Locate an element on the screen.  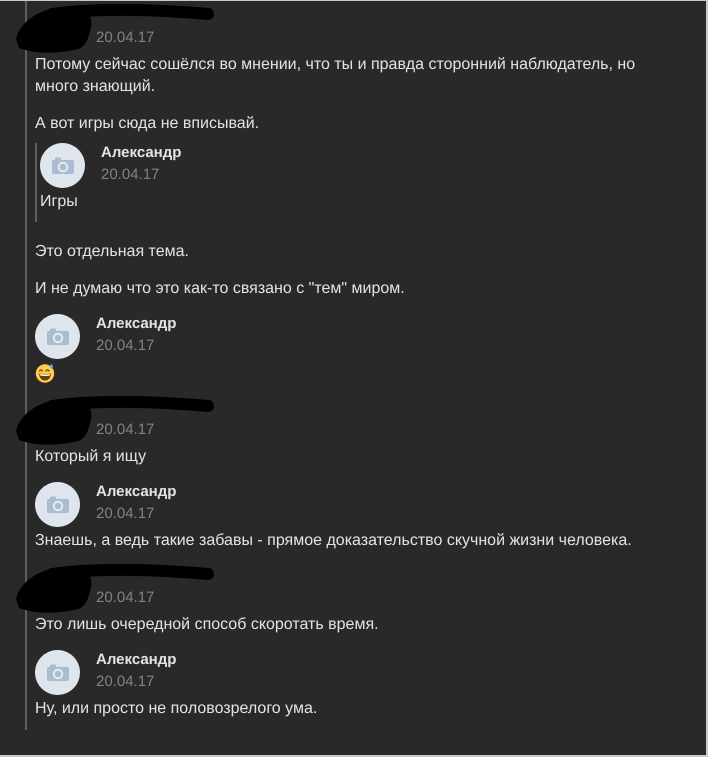
message-text: А вот игры сюда не вписывай. is located at coordinates (147, 124).